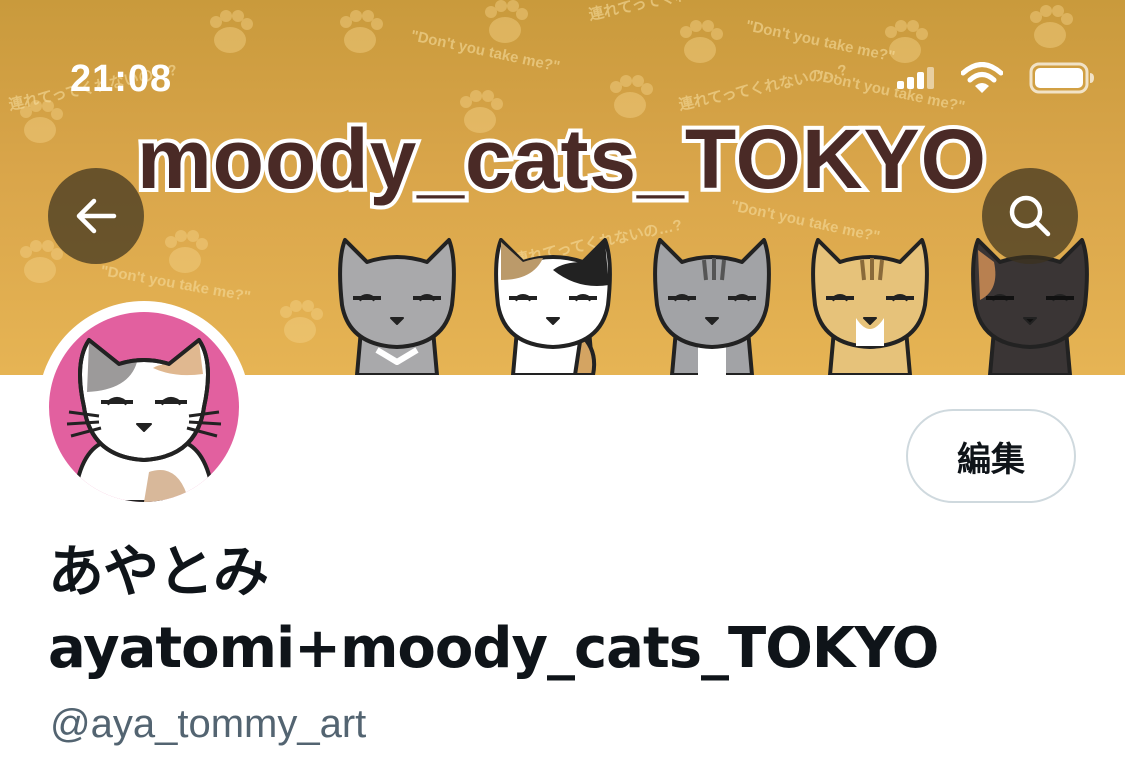 The width and height of the screenshot is (1125, 781). I want to click on user-handle: @aya_tommy_art, so click(208, 724).